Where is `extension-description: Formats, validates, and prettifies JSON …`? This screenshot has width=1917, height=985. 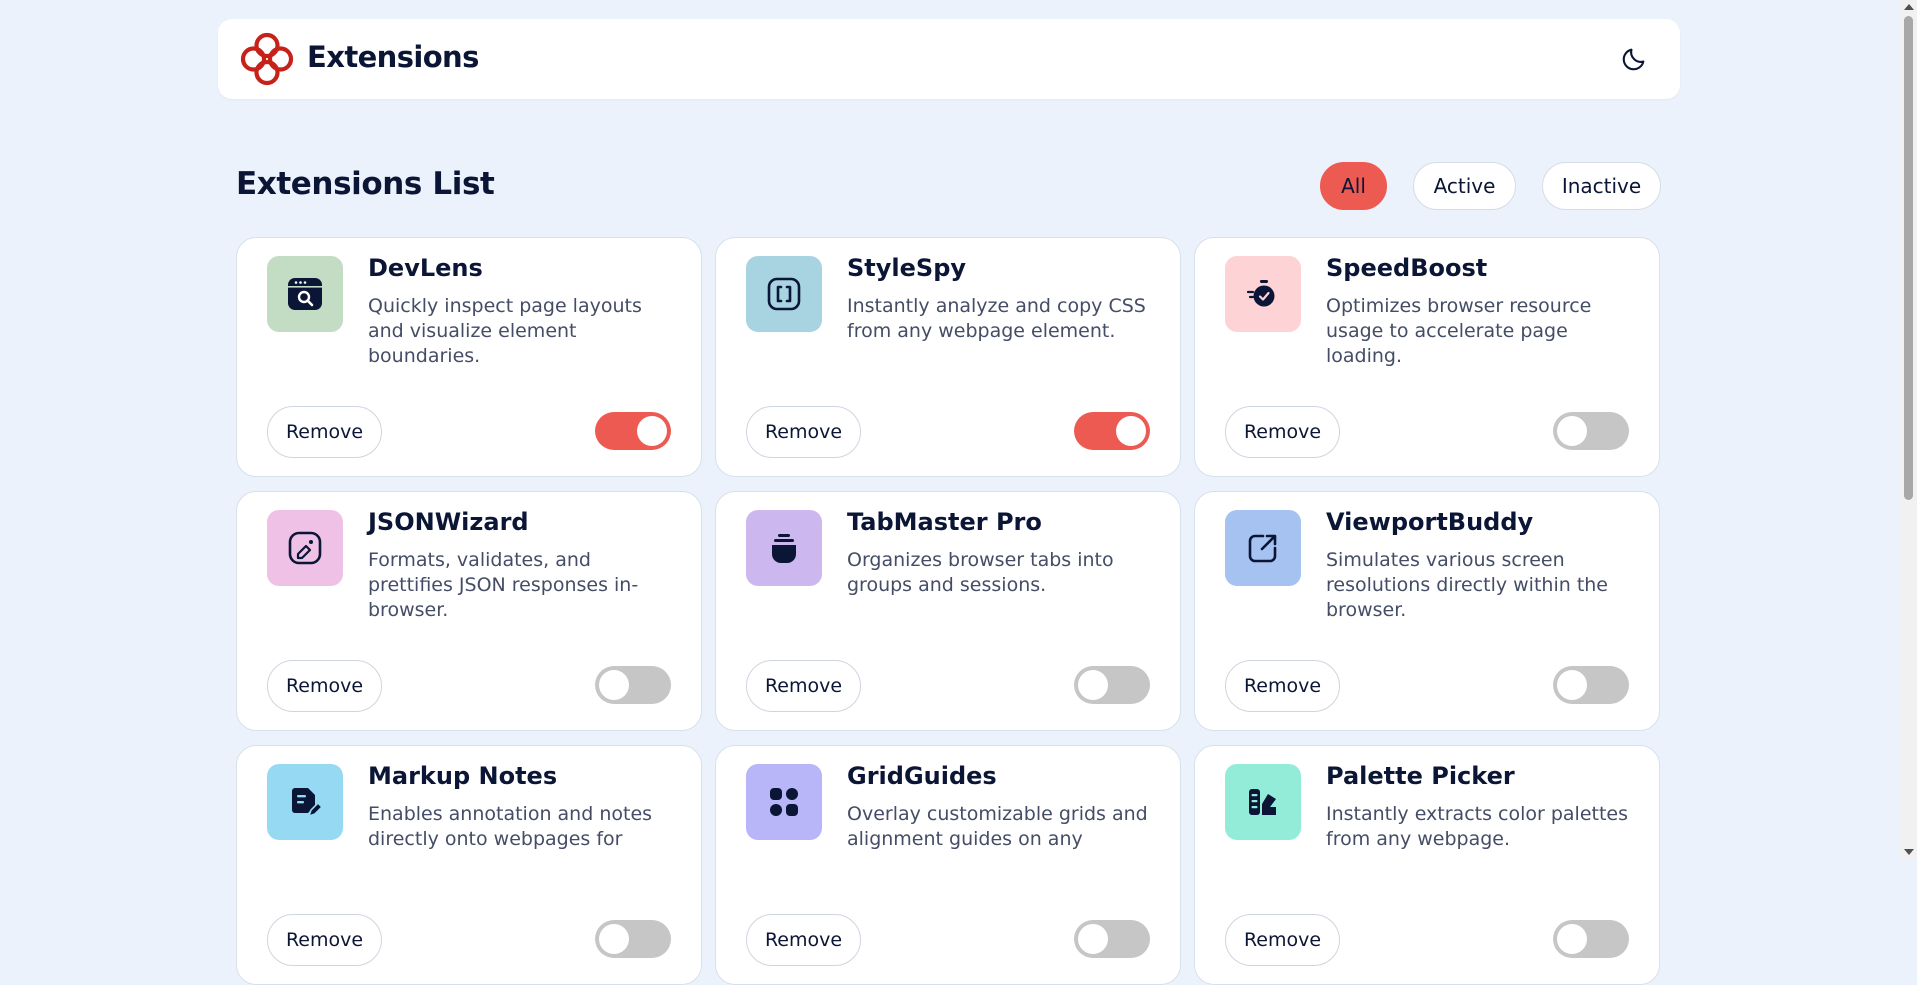 extension-description: Formats, validates, and prettifies JSON … is located at coordinates (503, 585).